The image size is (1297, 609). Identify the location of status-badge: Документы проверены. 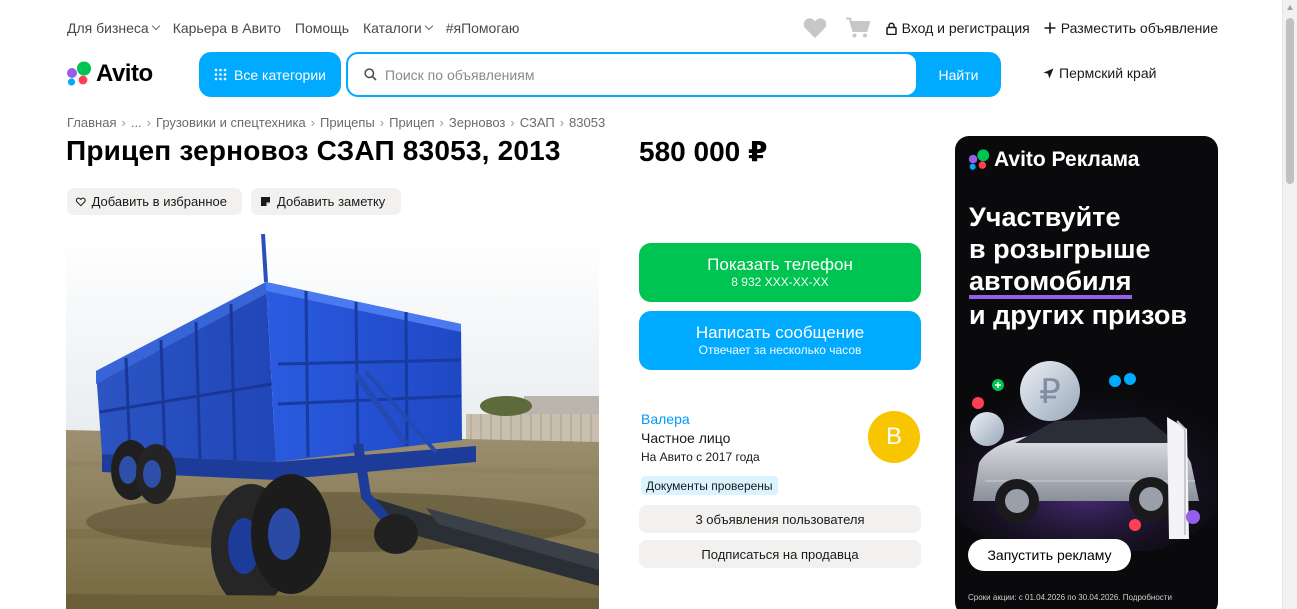
(709, 485).